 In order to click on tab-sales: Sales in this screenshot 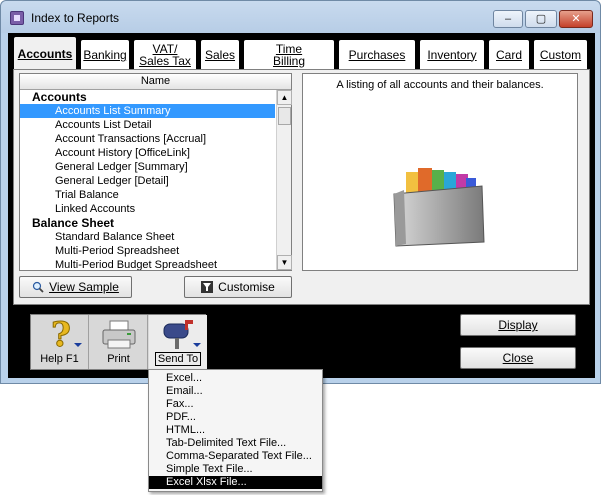, I will do `click(220, 54)`.